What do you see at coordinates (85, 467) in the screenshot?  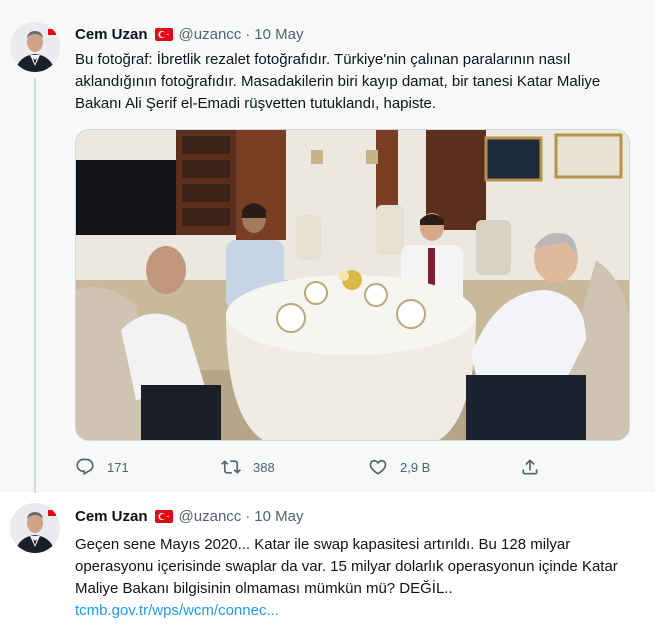 I see `reply-icon` at bounding box center [85, 467].